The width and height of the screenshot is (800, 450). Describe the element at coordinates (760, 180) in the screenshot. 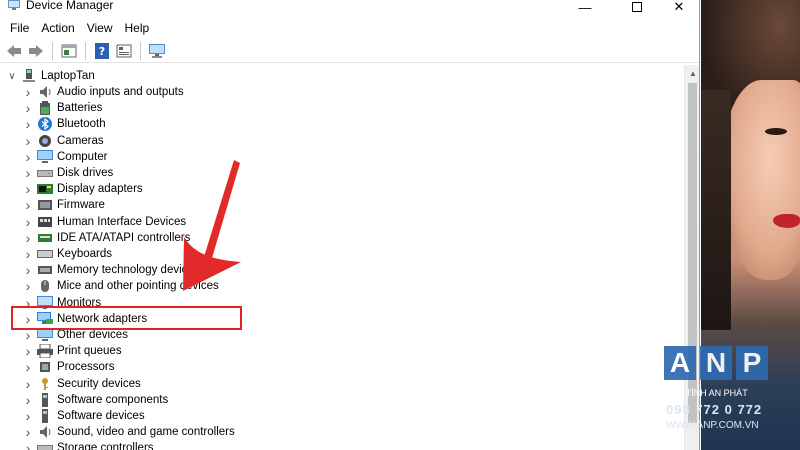

I see `face` at that location.